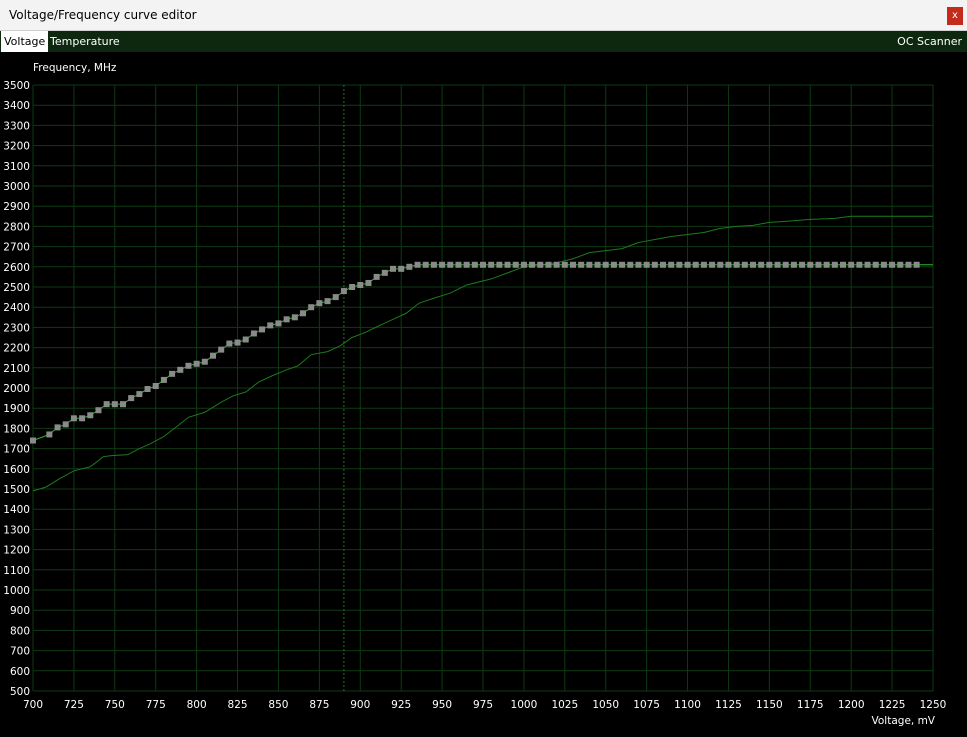 This screenshot has width=967, height=737. Describe the element at coordinates (25, 41) in the screenshot. I see `tab-voltage: Voltage` at that location.